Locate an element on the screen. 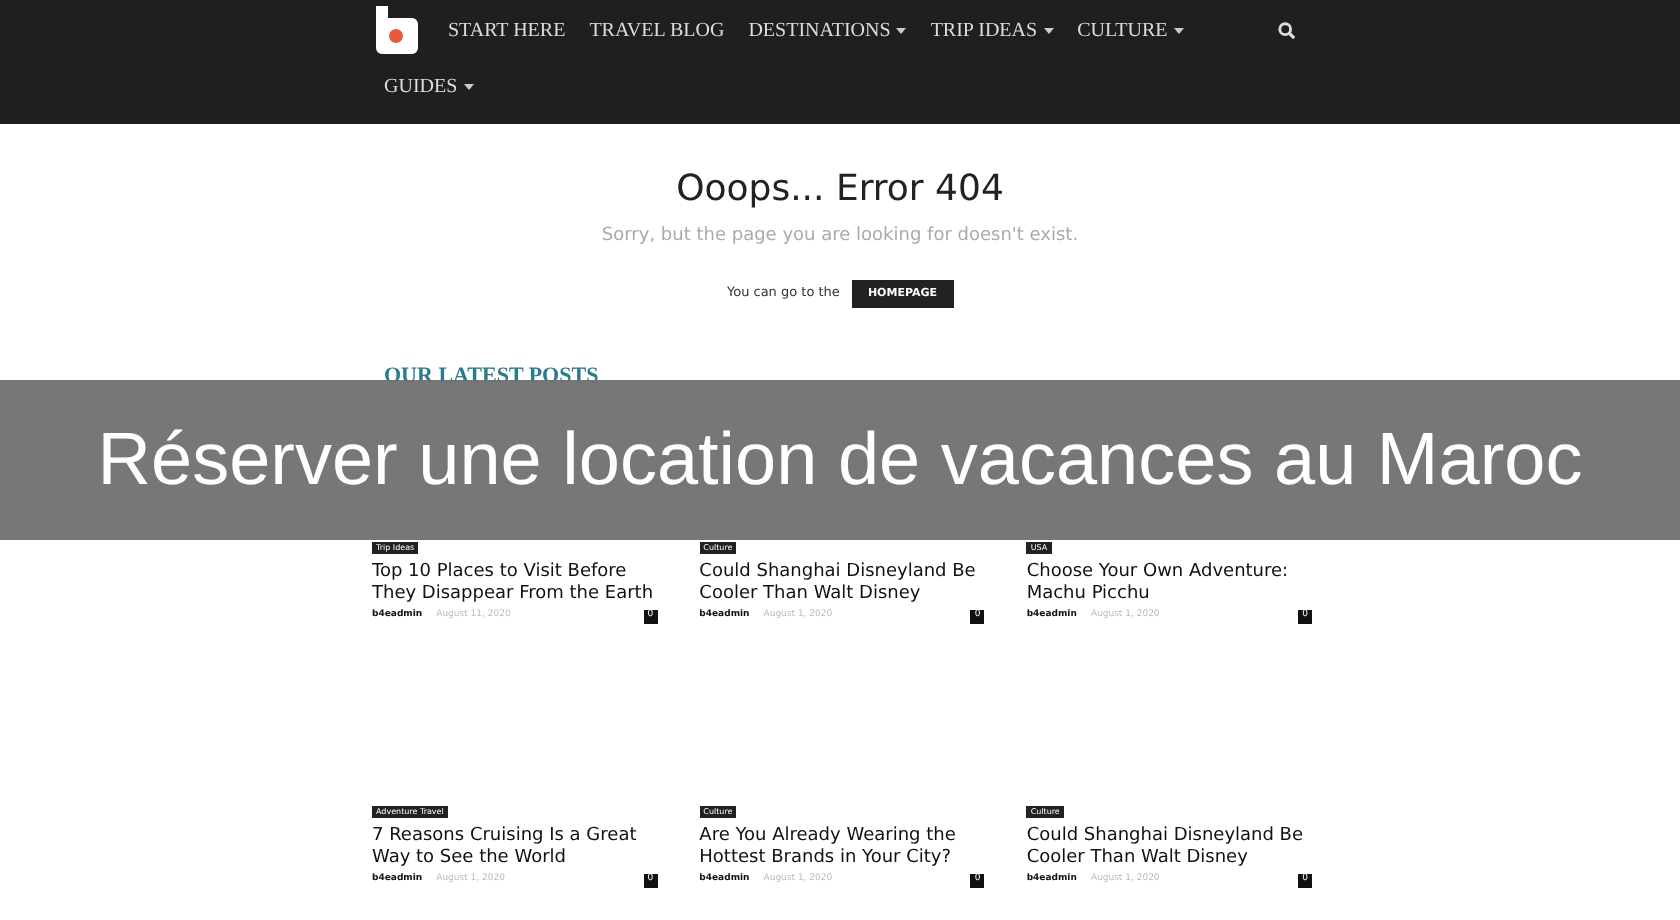 This screenshot has height=920, width=1680. post-title: Top 10 Places to Visit Before They Disappear From the Earth is located at coordinates (515, 584).